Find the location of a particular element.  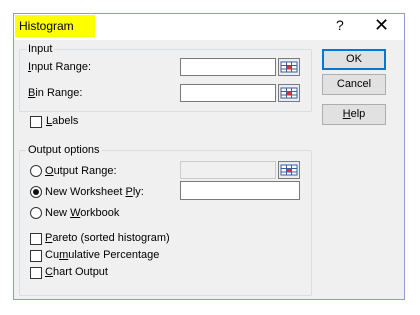

dialog-title: Histogram is located at coordinates (46, 26).